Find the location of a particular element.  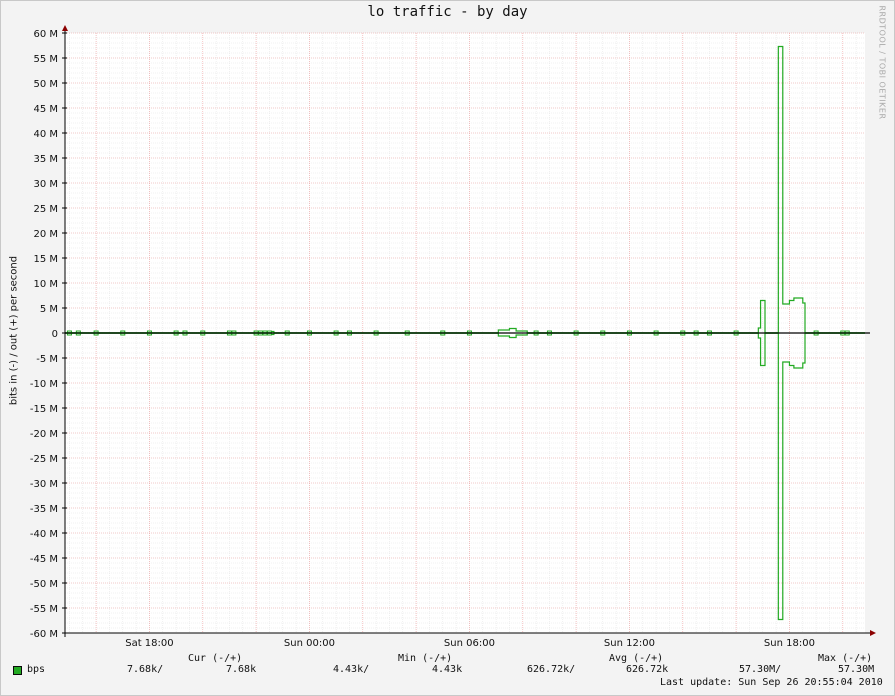

y-tick-label: -20 M is located at coordinates (44, 434).